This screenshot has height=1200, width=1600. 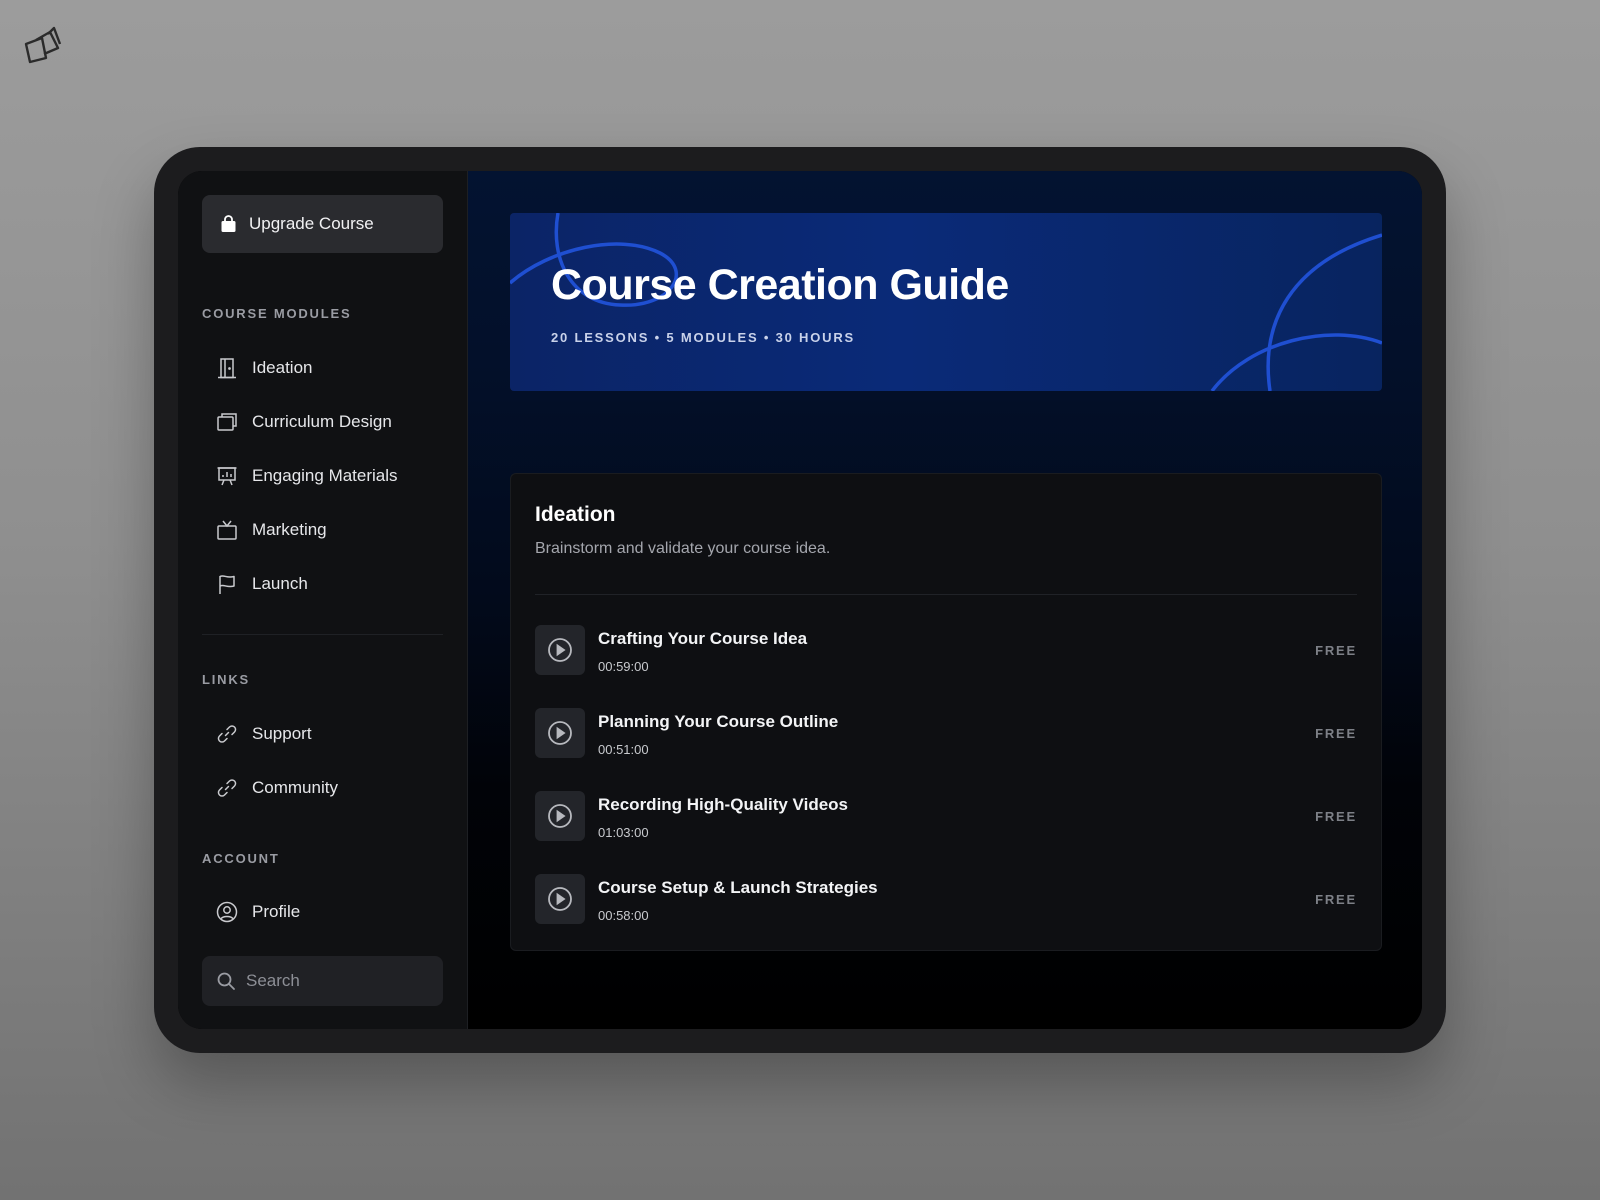 I want to click on account-list: Profile, so click(x=258, y=912).